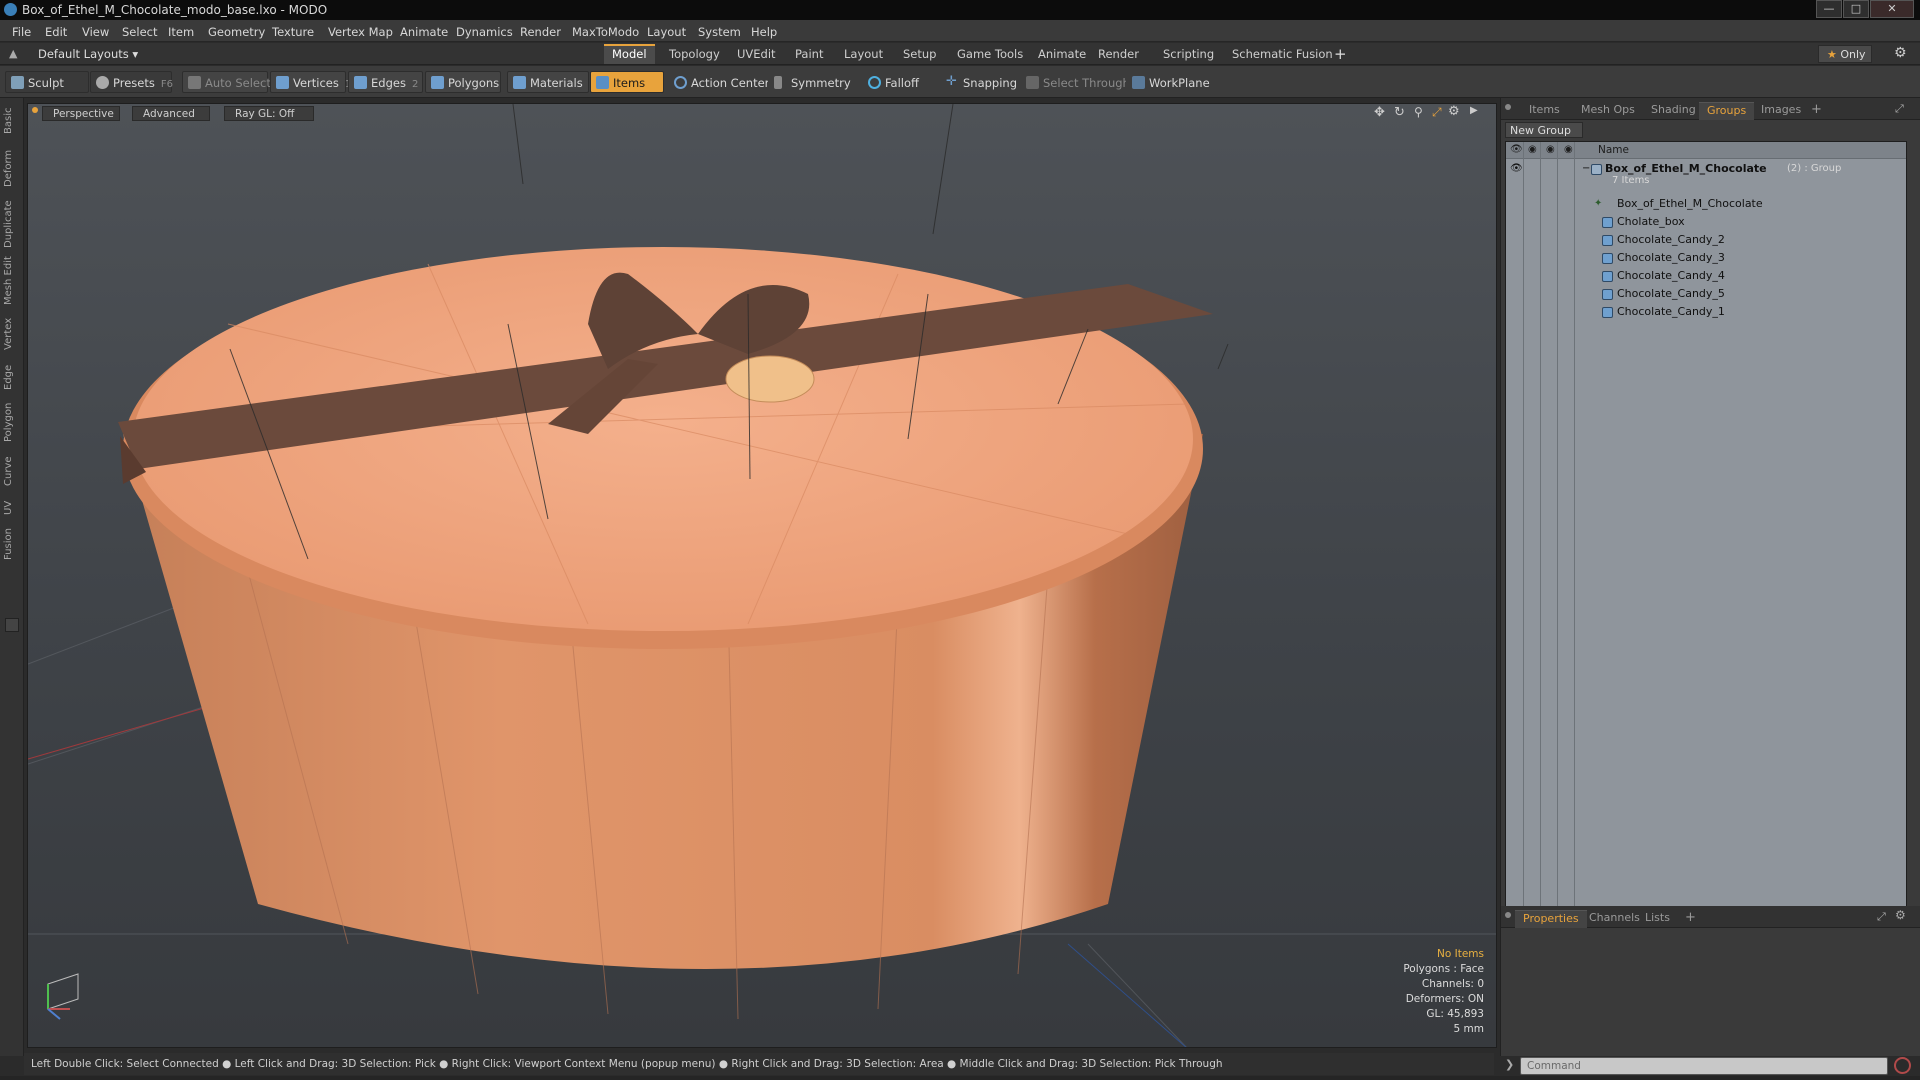 Image resolution: width=1920 pixels, height=1080 pixels. What do you see at coordinates (12, 625) in the screenshot?
I see `panel-toggle-icon` at bounding box center [12, 625].